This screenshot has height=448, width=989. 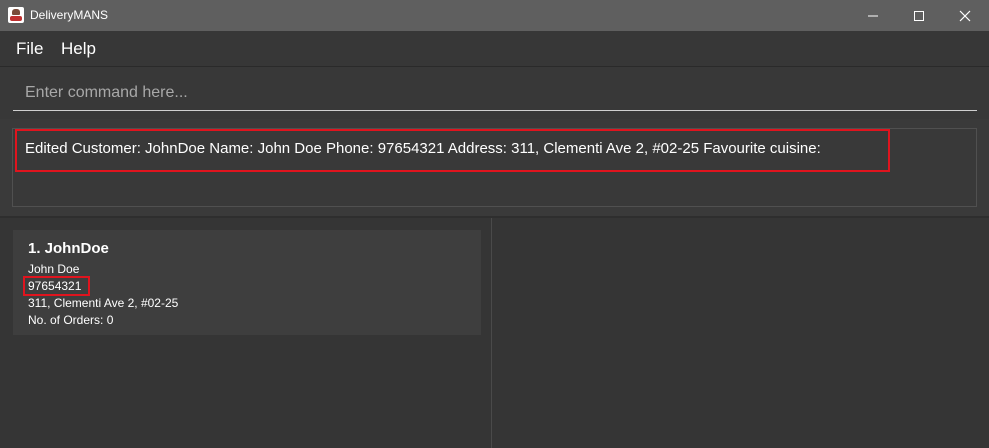 I want to click on maximize-icon, so click(x=919, y=15).